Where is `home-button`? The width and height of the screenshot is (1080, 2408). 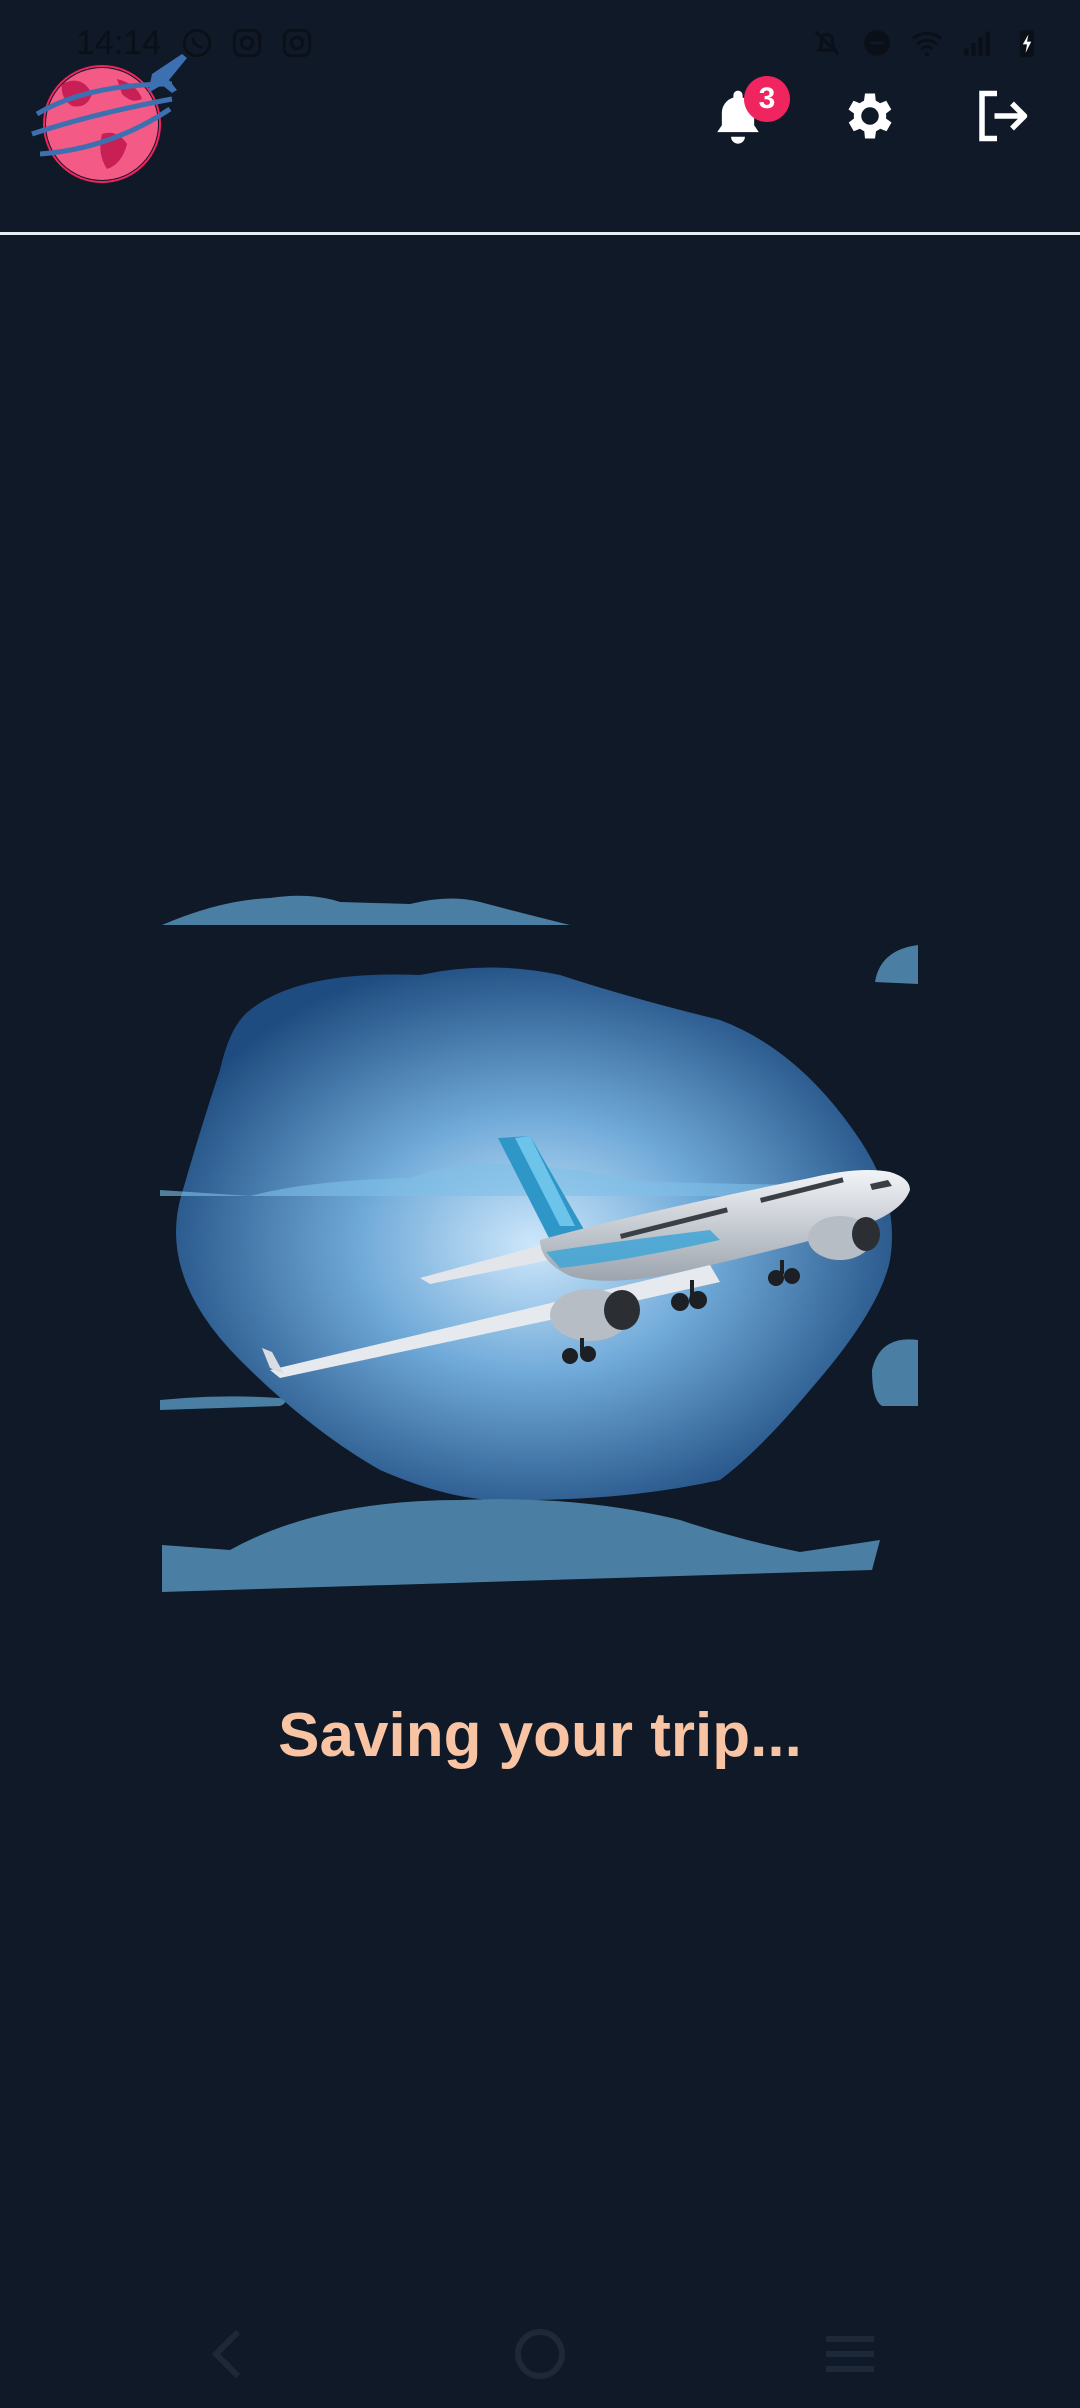
home-button is located at coordinates (540, 2354).